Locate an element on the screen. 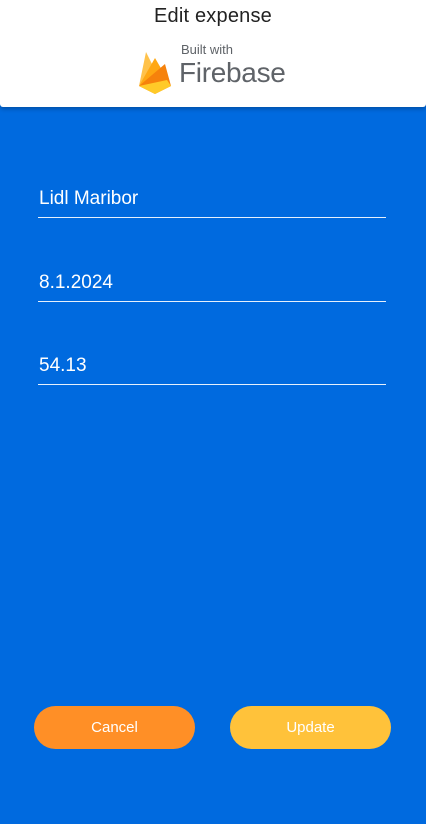 Image resolution: width=426 pixels, height=824 pixels. expense-date-field is located at coordinates (212, 283).